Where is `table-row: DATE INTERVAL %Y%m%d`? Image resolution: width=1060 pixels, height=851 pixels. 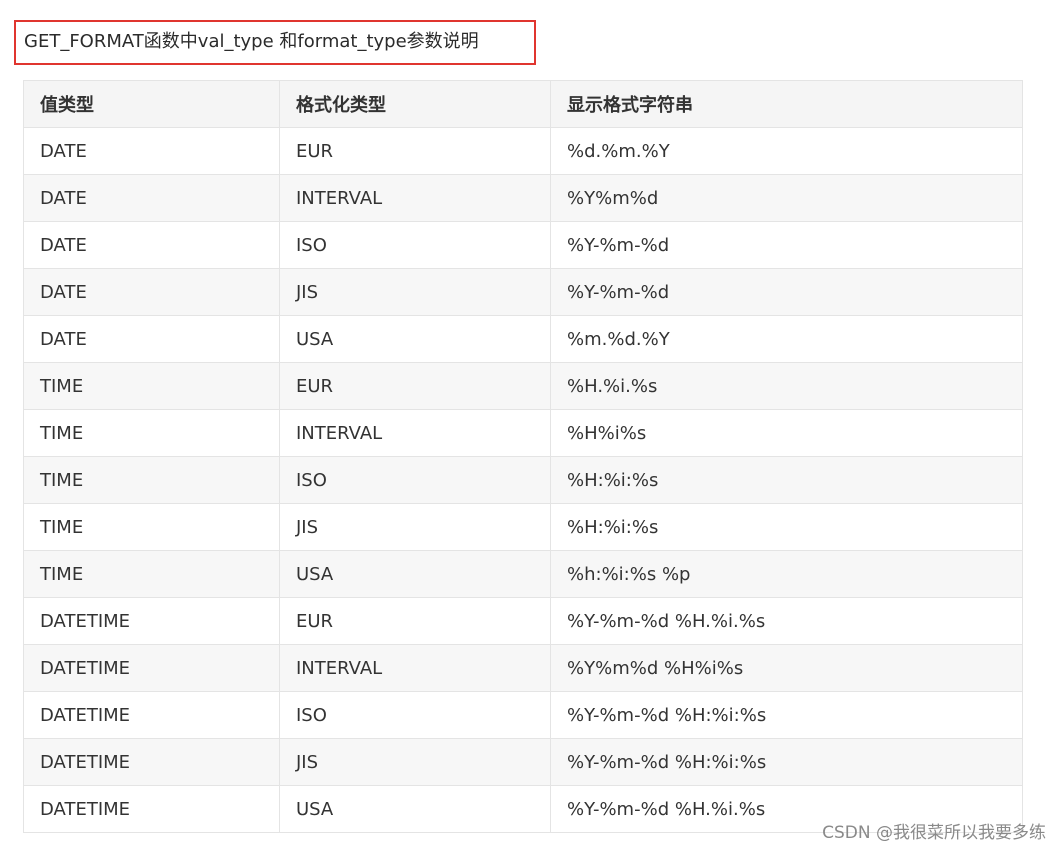
table-row: DATE INTERVAL %Y%m%d is located at coordinates (523, 198).